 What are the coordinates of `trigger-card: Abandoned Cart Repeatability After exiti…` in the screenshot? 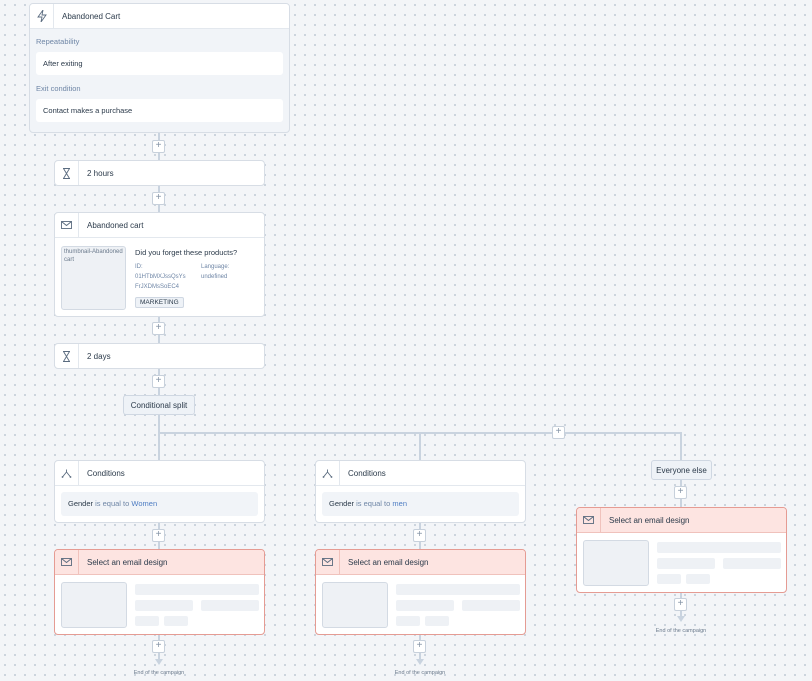 It's located at (159, 68).